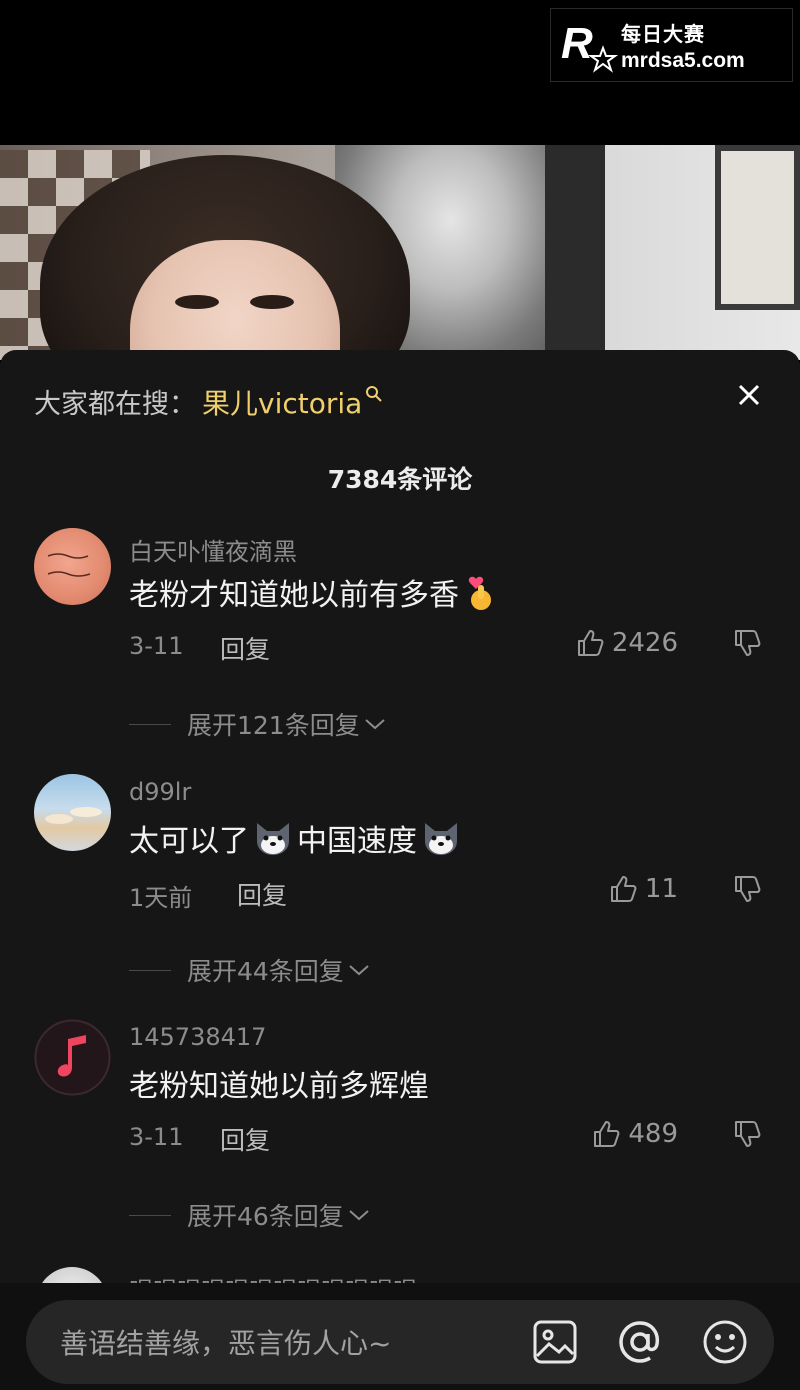 This screenshot has width=800, height=1390. Describe the element at coordinates (555, 1344) in the screenshot. I see `image-icon` at that location.